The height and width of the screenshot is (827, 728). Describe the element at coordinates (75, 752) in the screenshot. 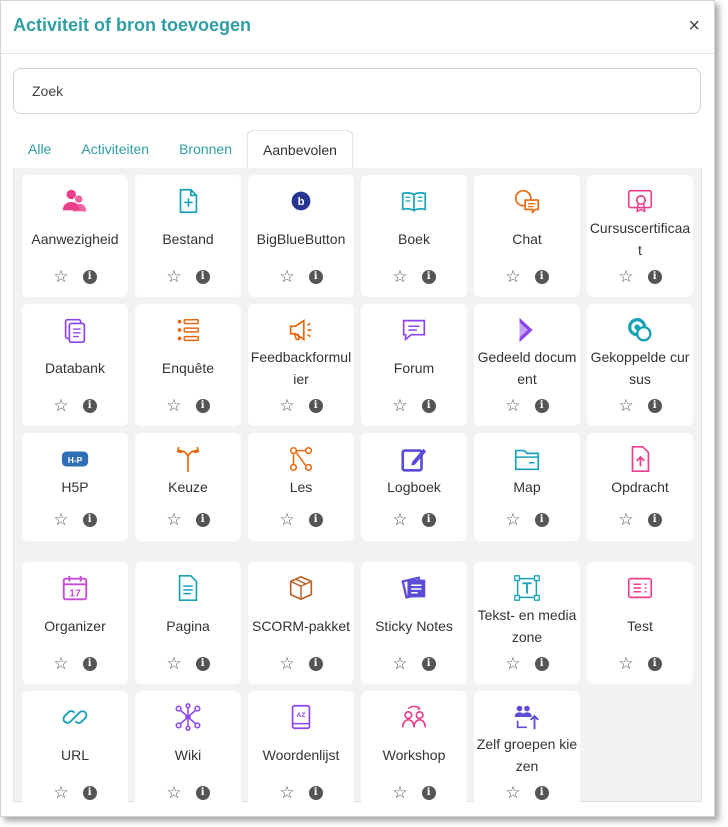

I see `activity-card-url: URL ☆ i` at that location.